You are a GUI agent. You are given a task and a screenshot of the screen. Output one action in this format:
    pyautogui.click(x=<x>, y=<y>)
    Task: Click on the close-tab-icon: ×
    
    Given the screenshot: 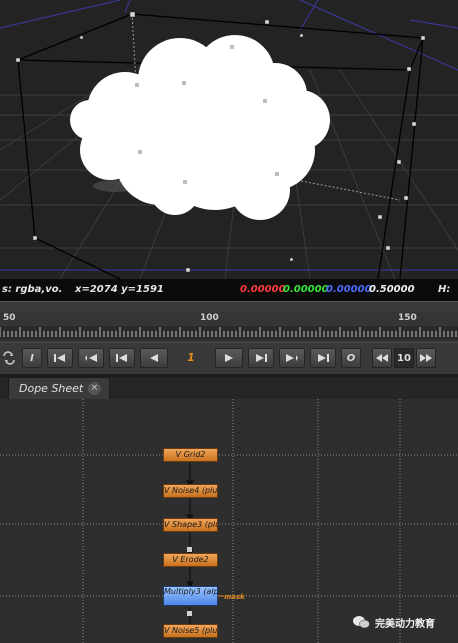 What is the action you would take?
    pyautogui.click(x=94, y=388)
    